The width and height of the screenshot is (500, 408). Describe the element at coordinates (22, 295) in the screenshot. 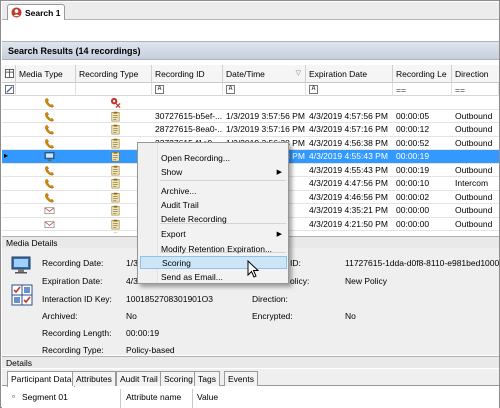

I see `scoring-grid-icon` at that location.